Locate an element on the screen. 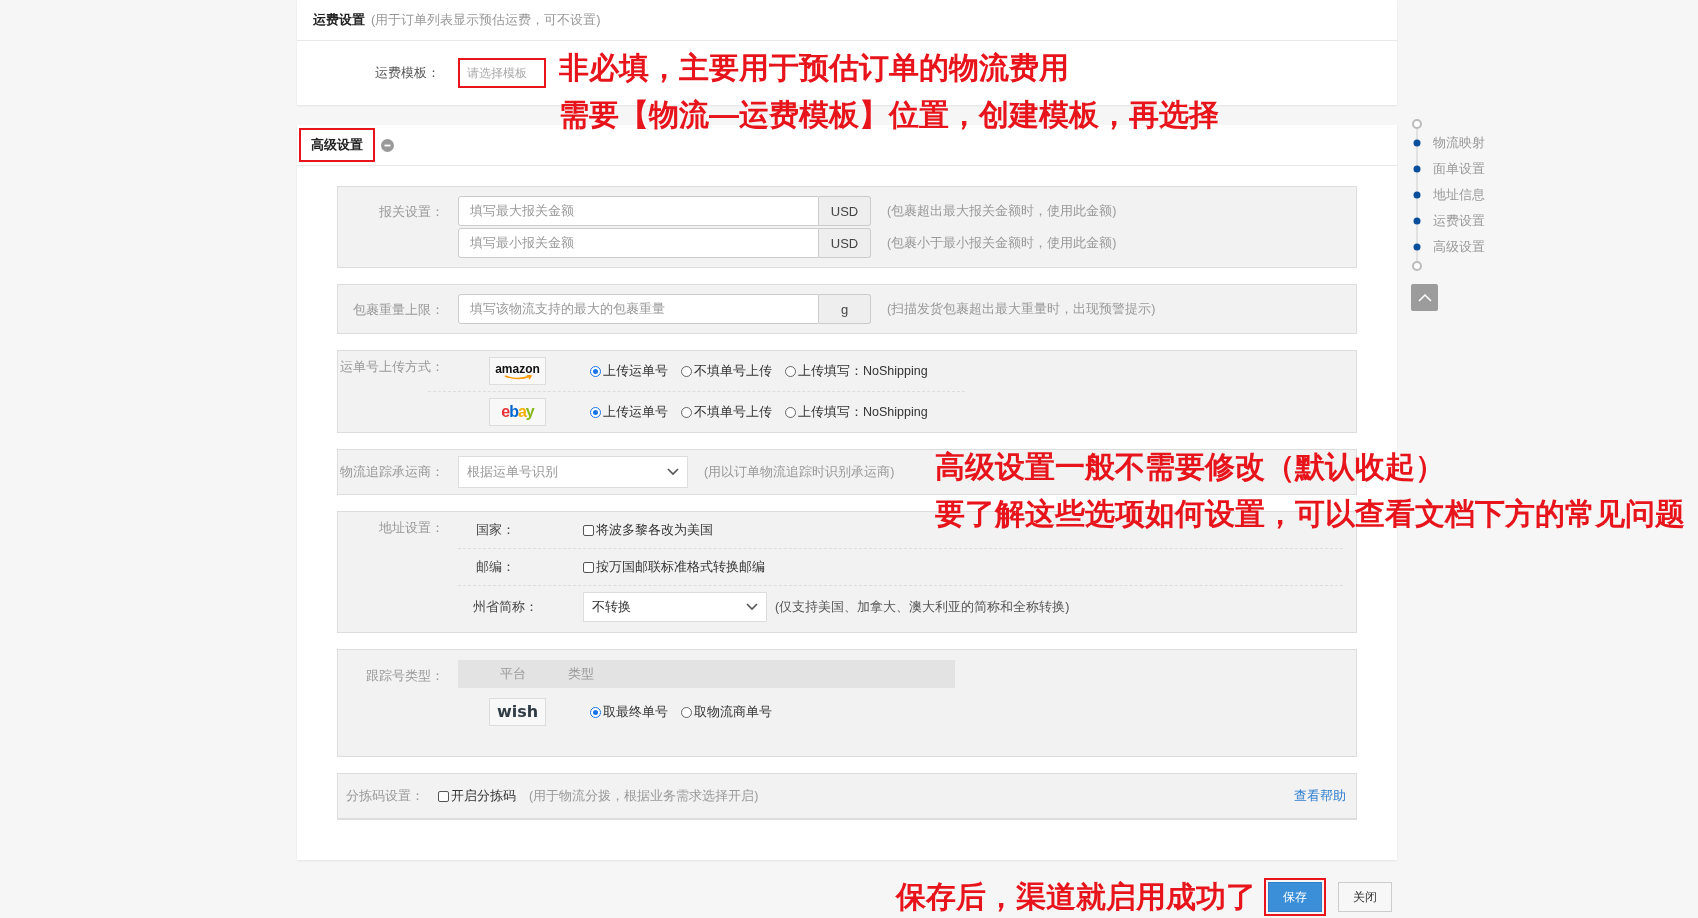 The height and width of the screenshot is (918, 1698). checkbox-option: 将波多黎各改为美国 is located at coordinates (648, 530).